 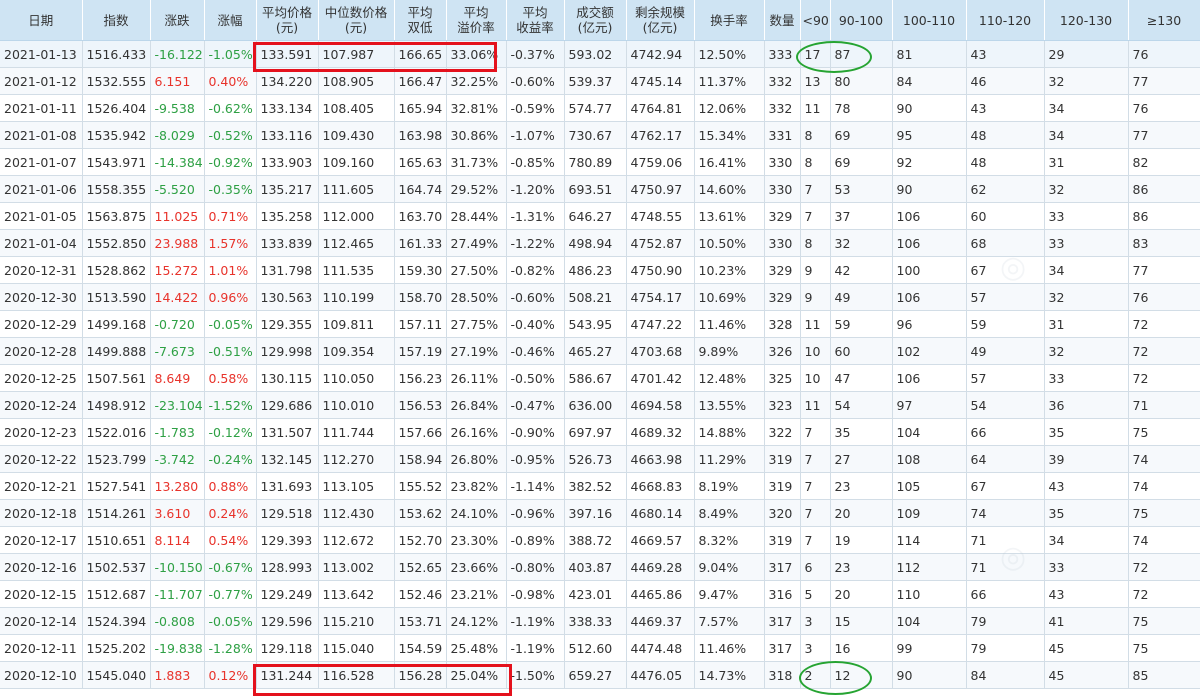 I want to click on column-header-14: 90-100, so click(x=861, y=20).